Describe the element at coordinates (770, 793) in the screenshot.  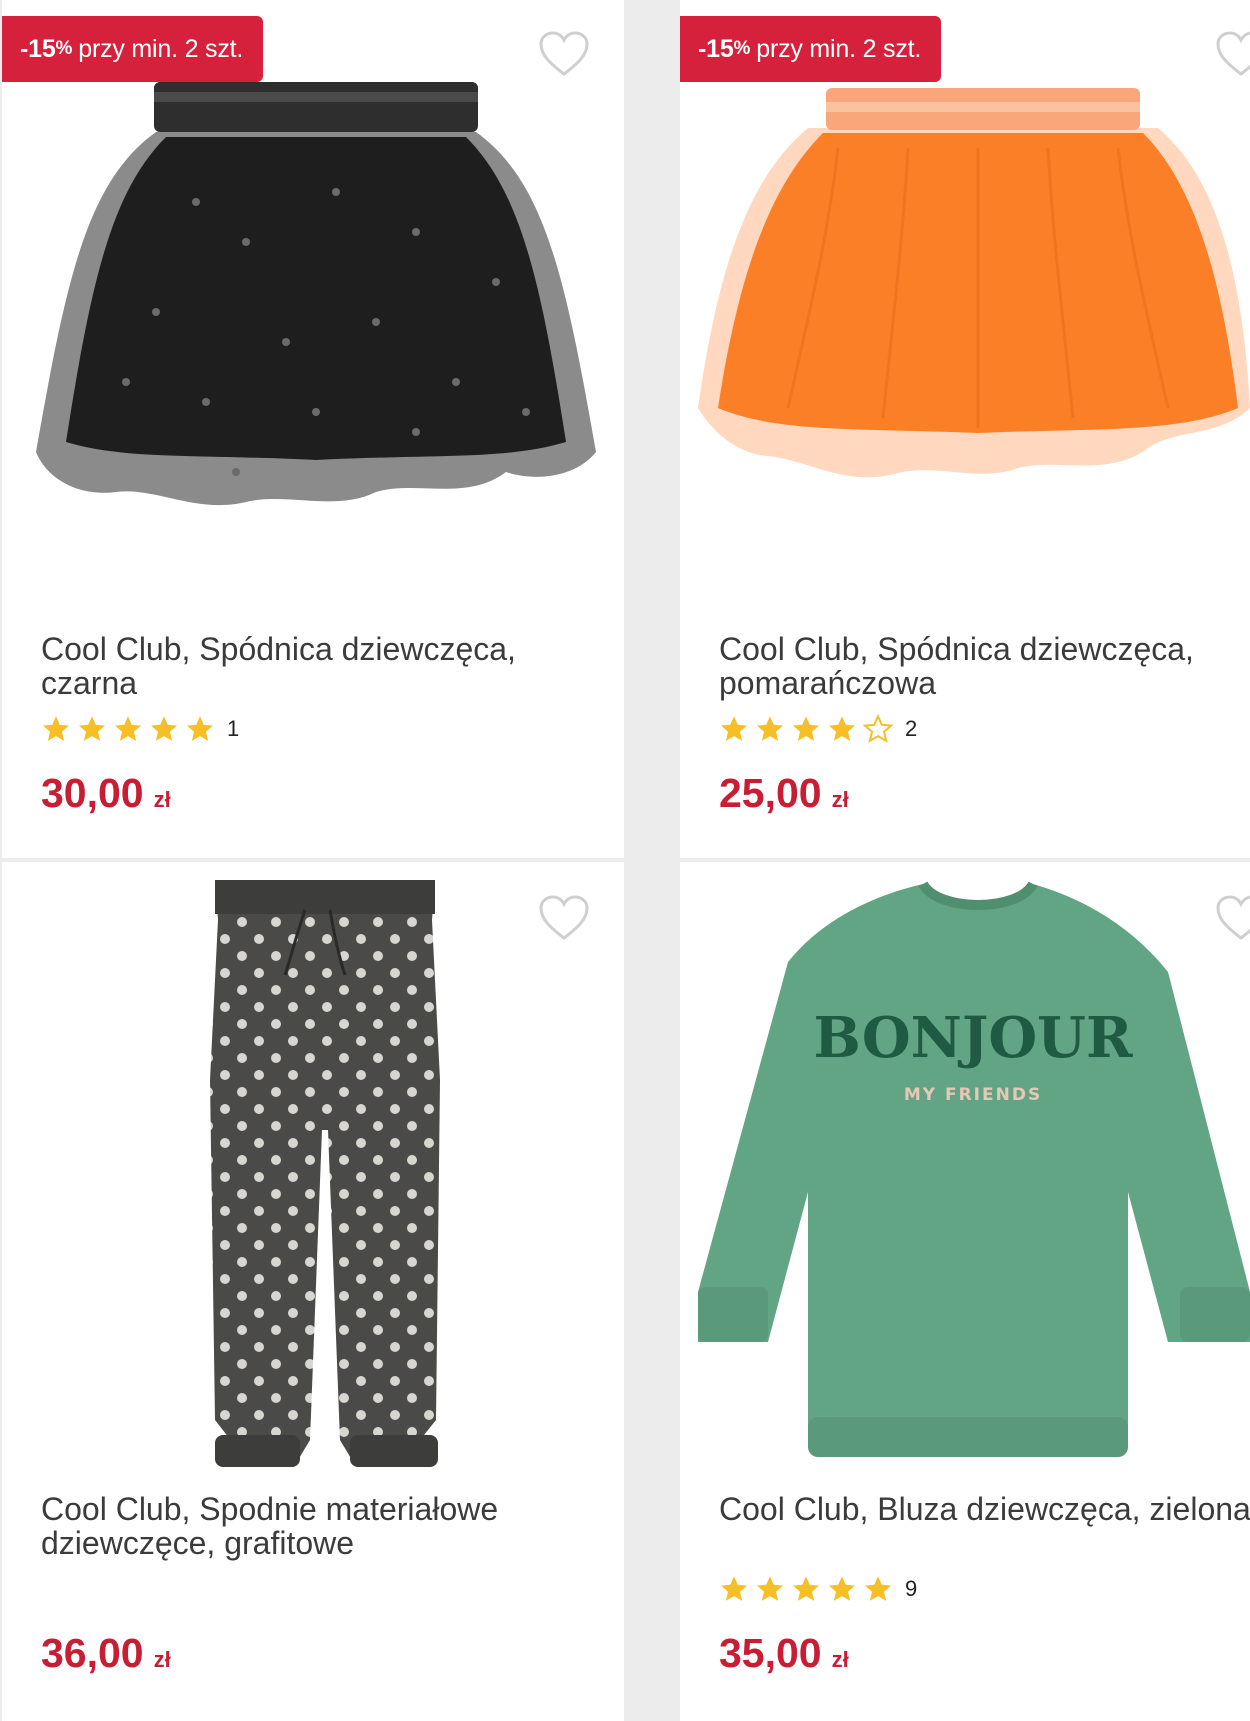
I see `price-amount: 25,00` at that location.